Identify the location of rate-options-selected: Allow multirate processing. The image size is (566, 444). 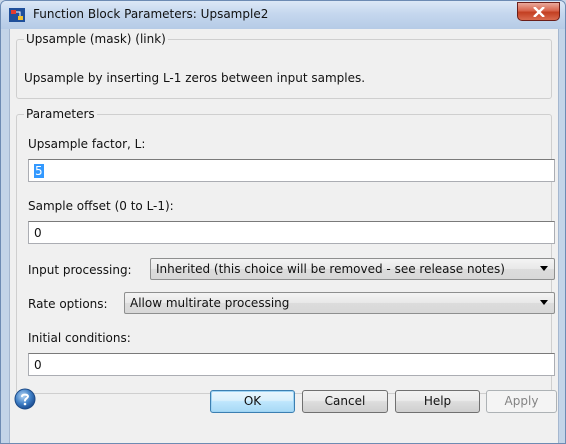
(210, 303).